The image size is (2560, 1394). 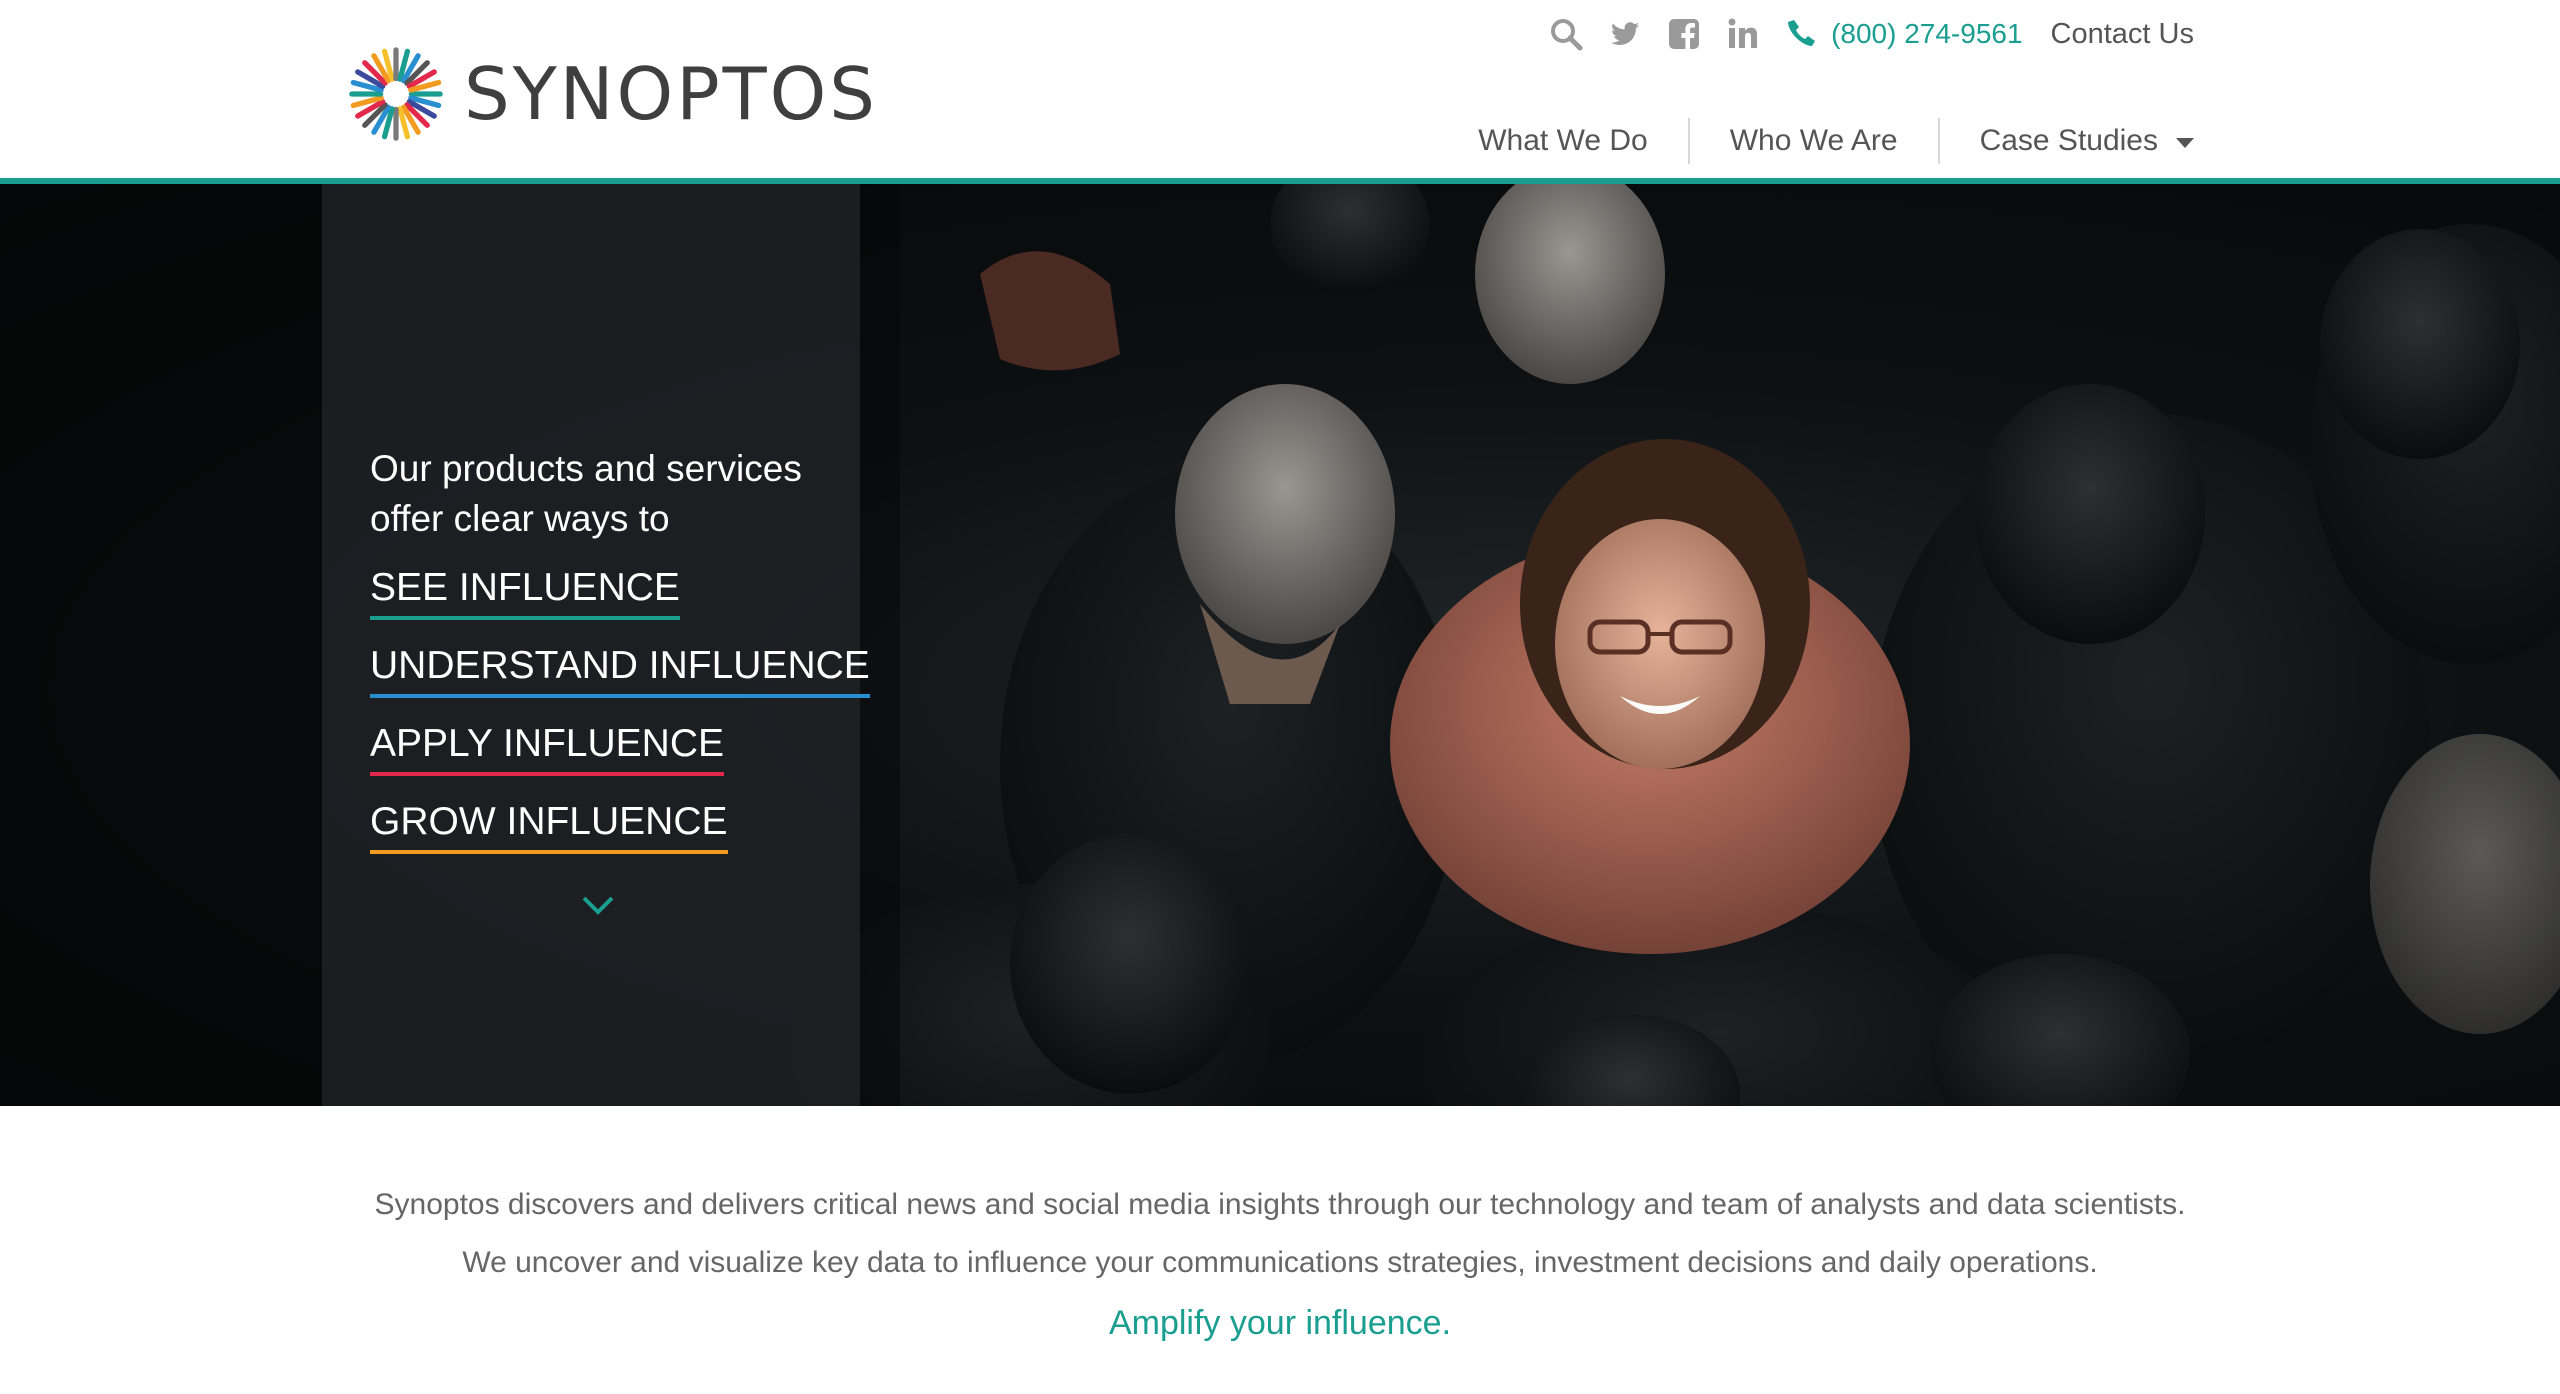 I want to click on logo-text: SYNOPTOS, so click(x=671, y=94).